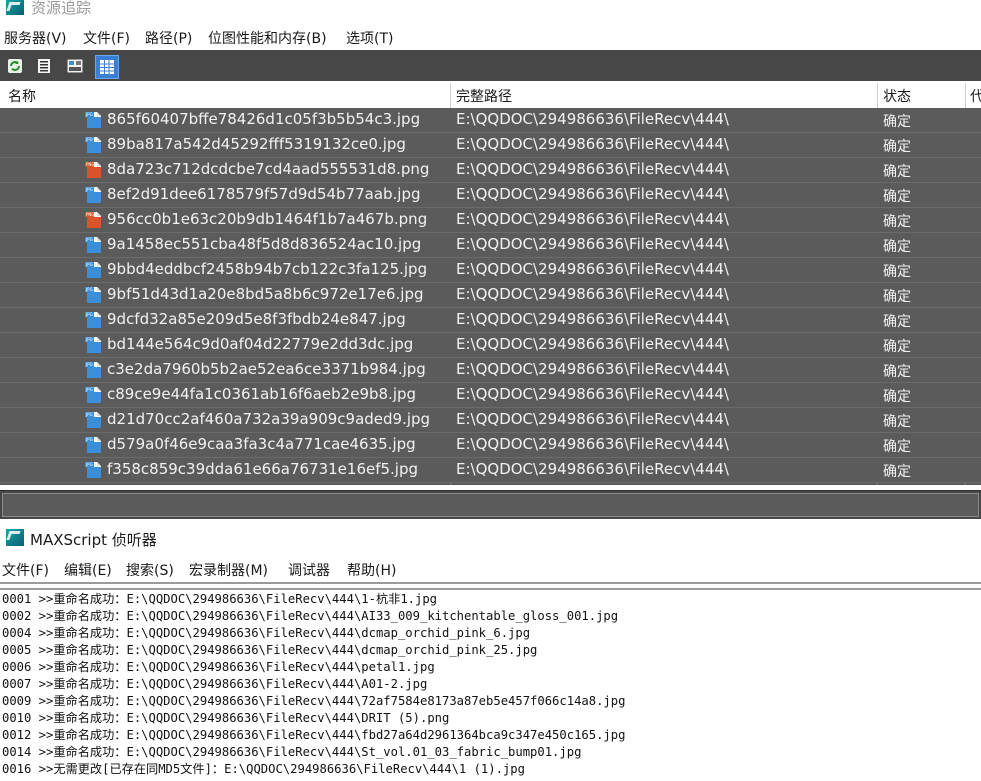  Describe the element at coordinates (267, 38) in the screenshot. I see `menu-bitmap-performance: 位图性能和内存(B)` at that location.